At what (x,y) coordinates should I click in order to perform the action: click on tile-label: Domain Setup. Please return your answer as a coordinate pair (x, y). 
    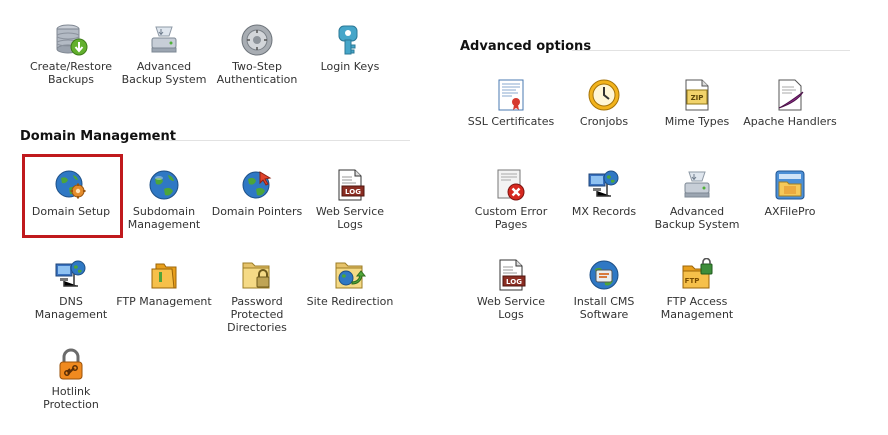
    Looking at the image, I should click on (71, 211).